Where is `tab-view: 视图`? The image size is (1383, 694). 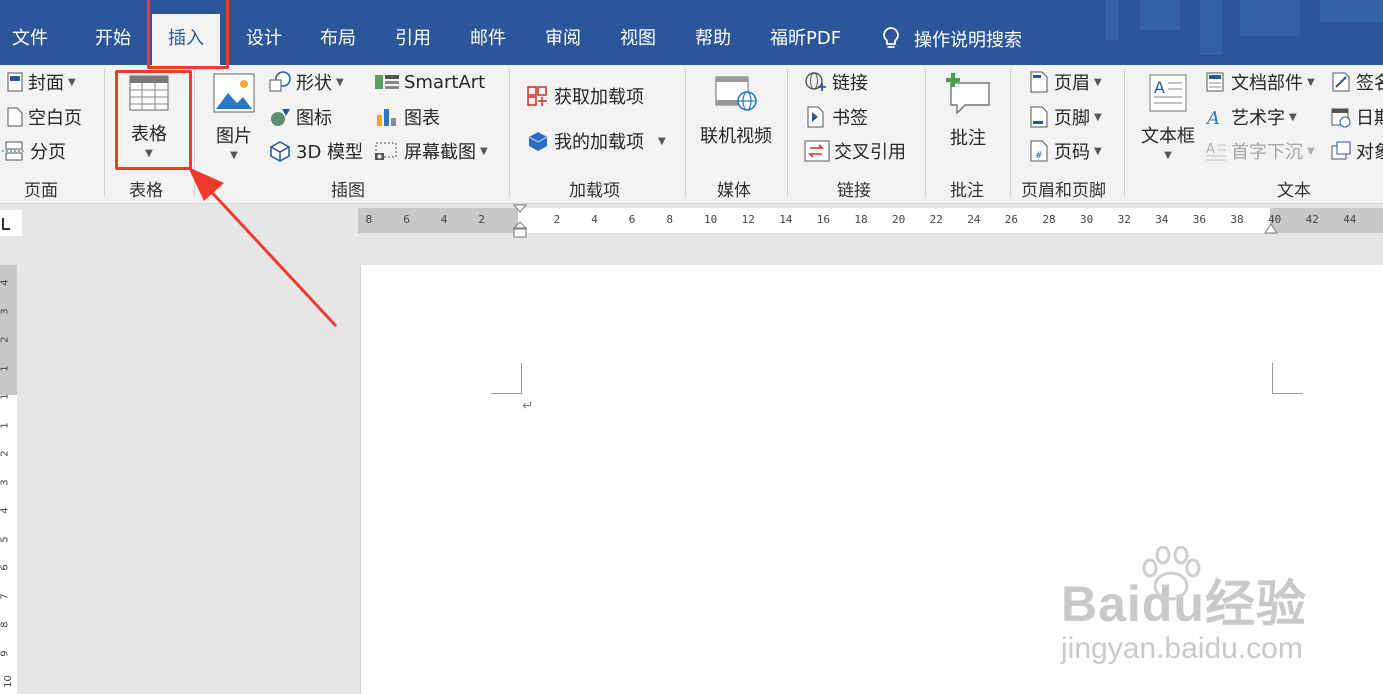 tab-view: 视图 is located at coordinates (638, 39).